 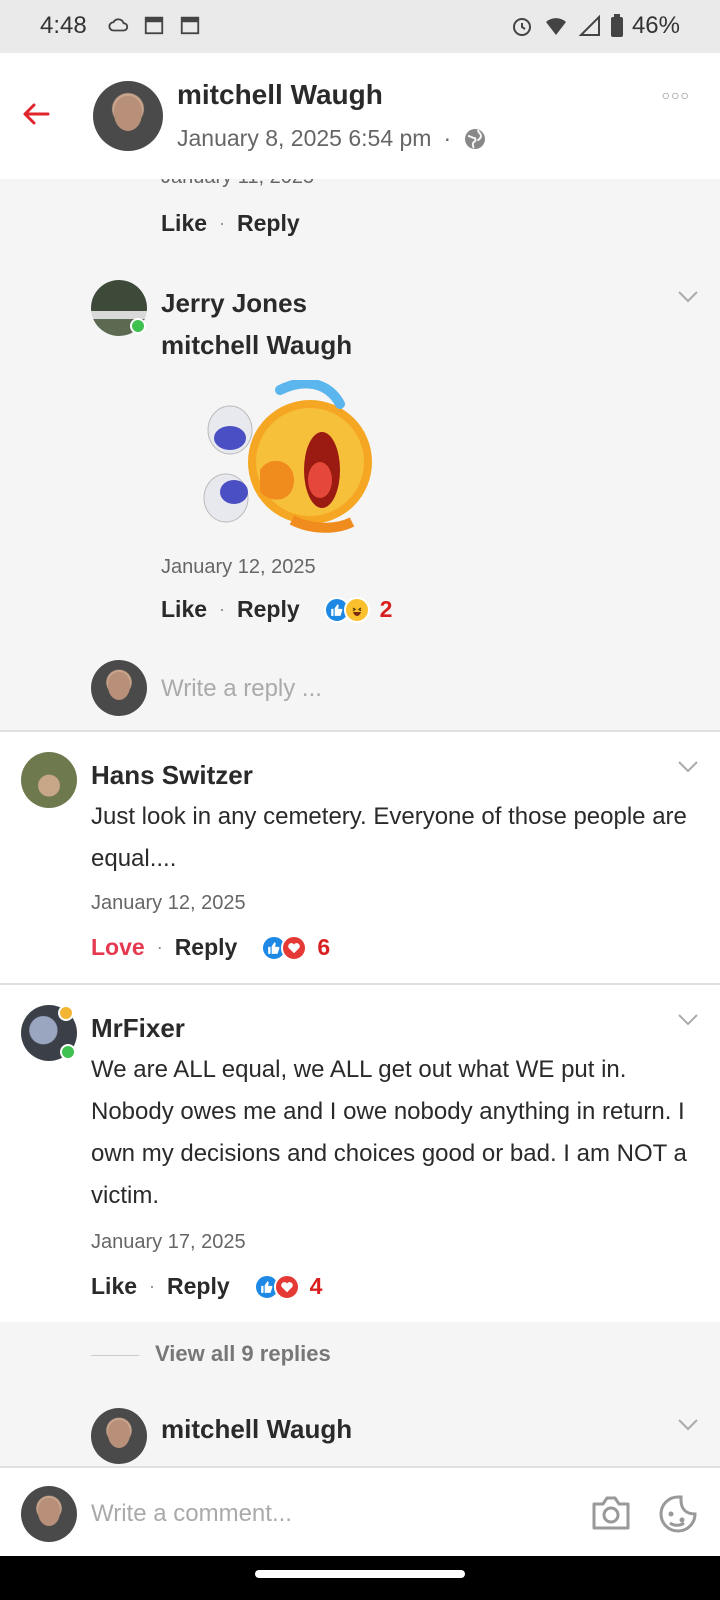 I want to click on reaction-count: 2, so click(x=386, y=609).